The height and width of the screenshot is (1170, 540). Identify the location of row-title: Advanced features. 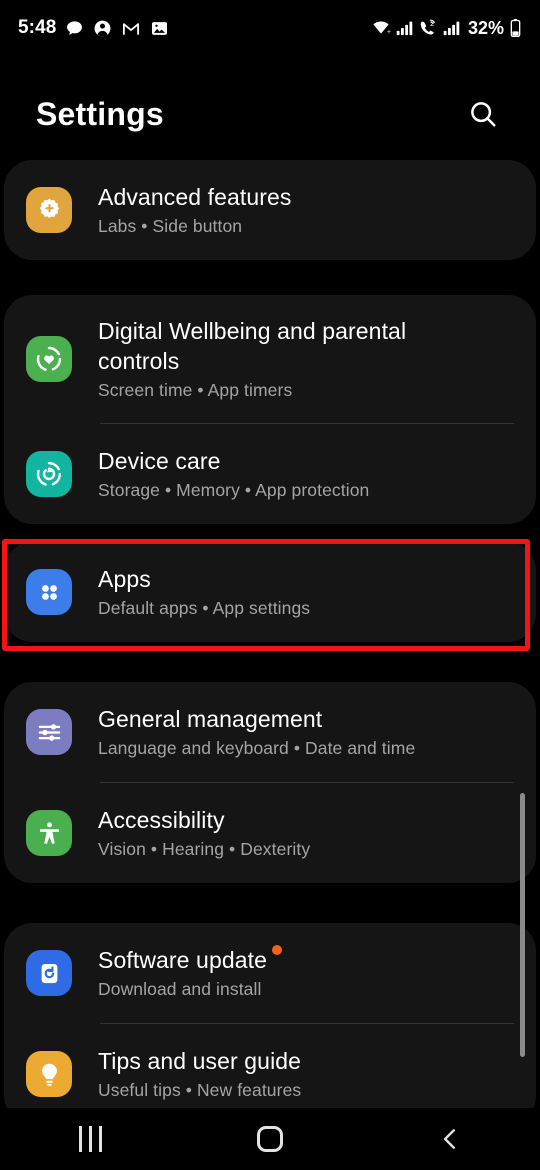
(195, 196).